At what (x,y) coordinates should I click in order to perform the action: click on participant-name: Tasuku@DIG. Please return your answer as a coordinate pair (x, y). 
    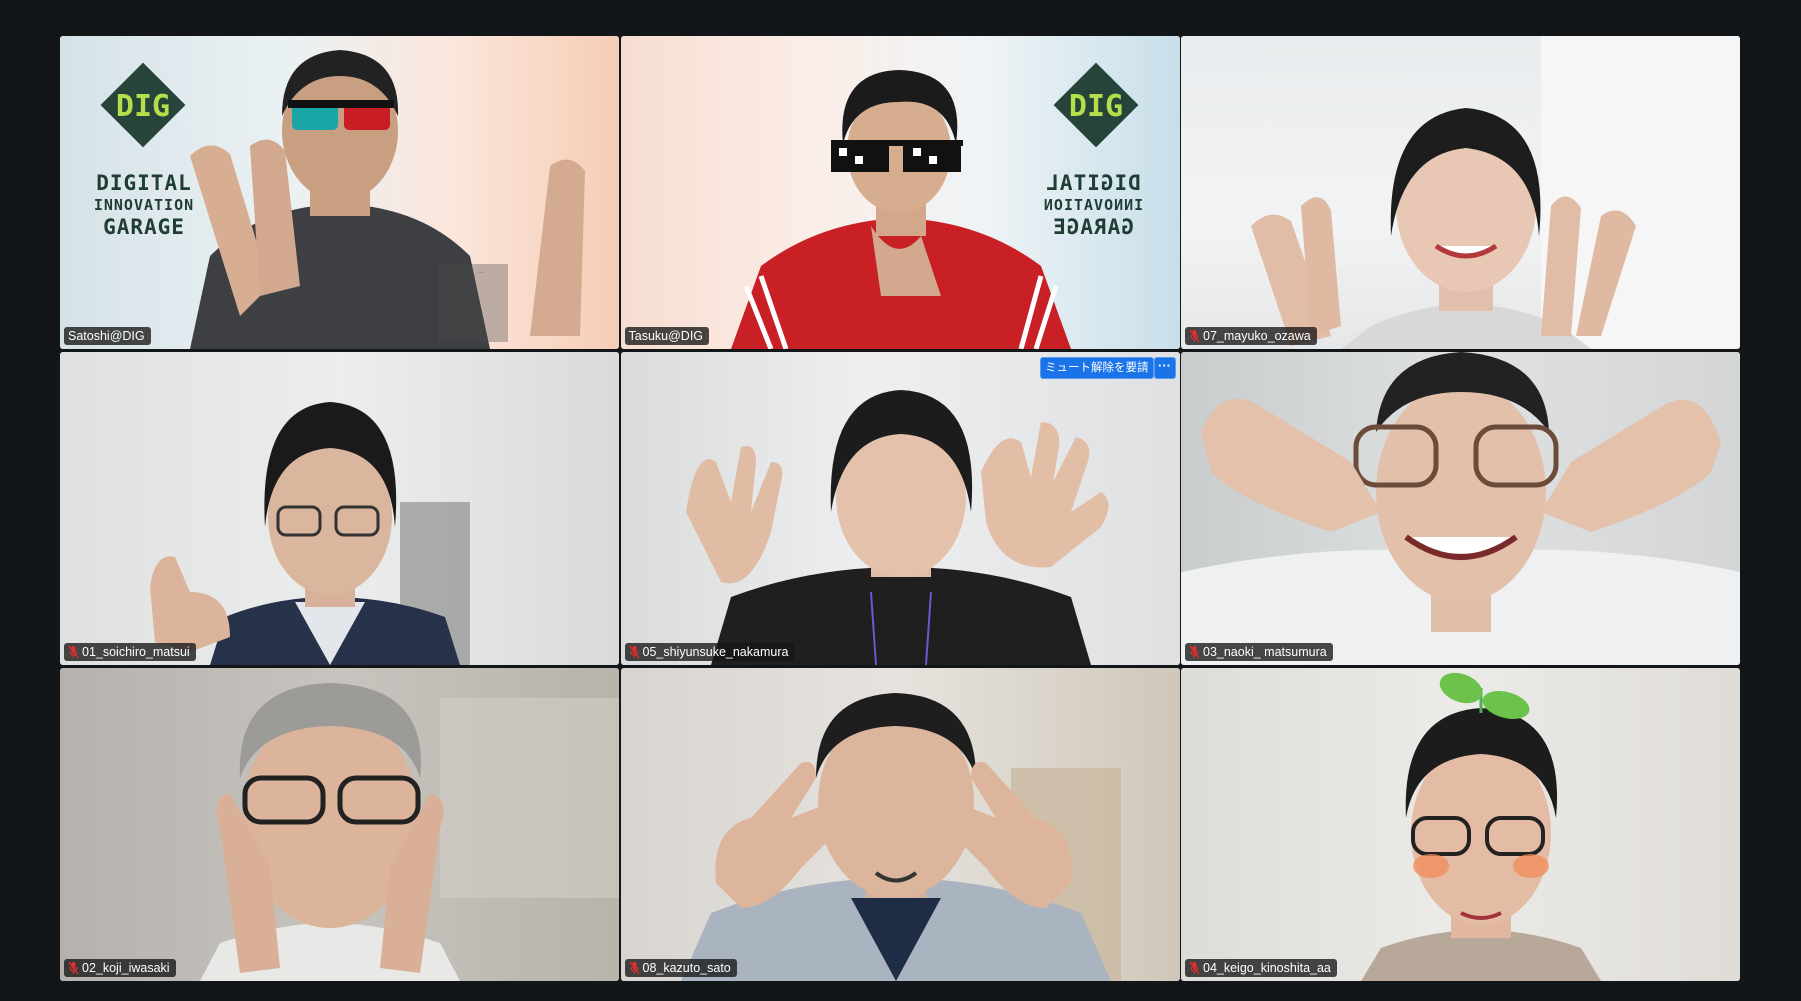
    Looking at the image, I should click on (666, 336).